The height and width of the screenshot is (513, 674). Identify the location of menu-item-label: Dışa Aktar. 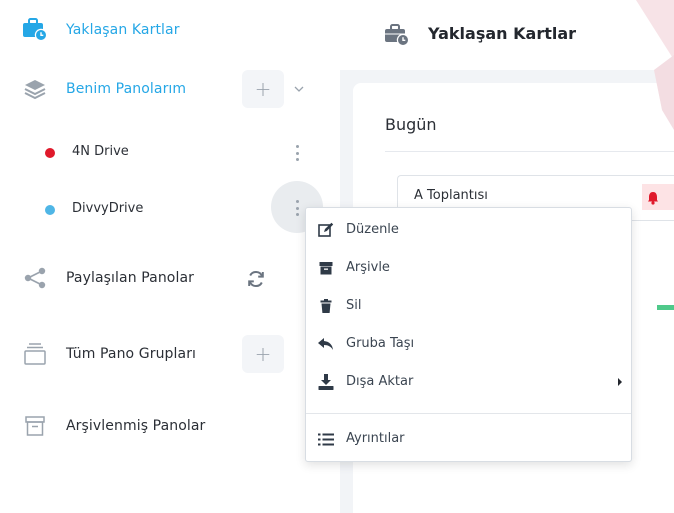
(380, 381).